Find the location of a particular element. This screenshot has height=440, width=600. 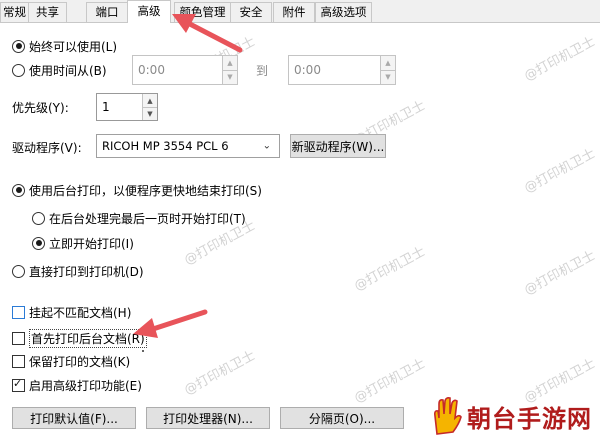

site-logo: 朝台手游网 is located at coordinates (510, 416).